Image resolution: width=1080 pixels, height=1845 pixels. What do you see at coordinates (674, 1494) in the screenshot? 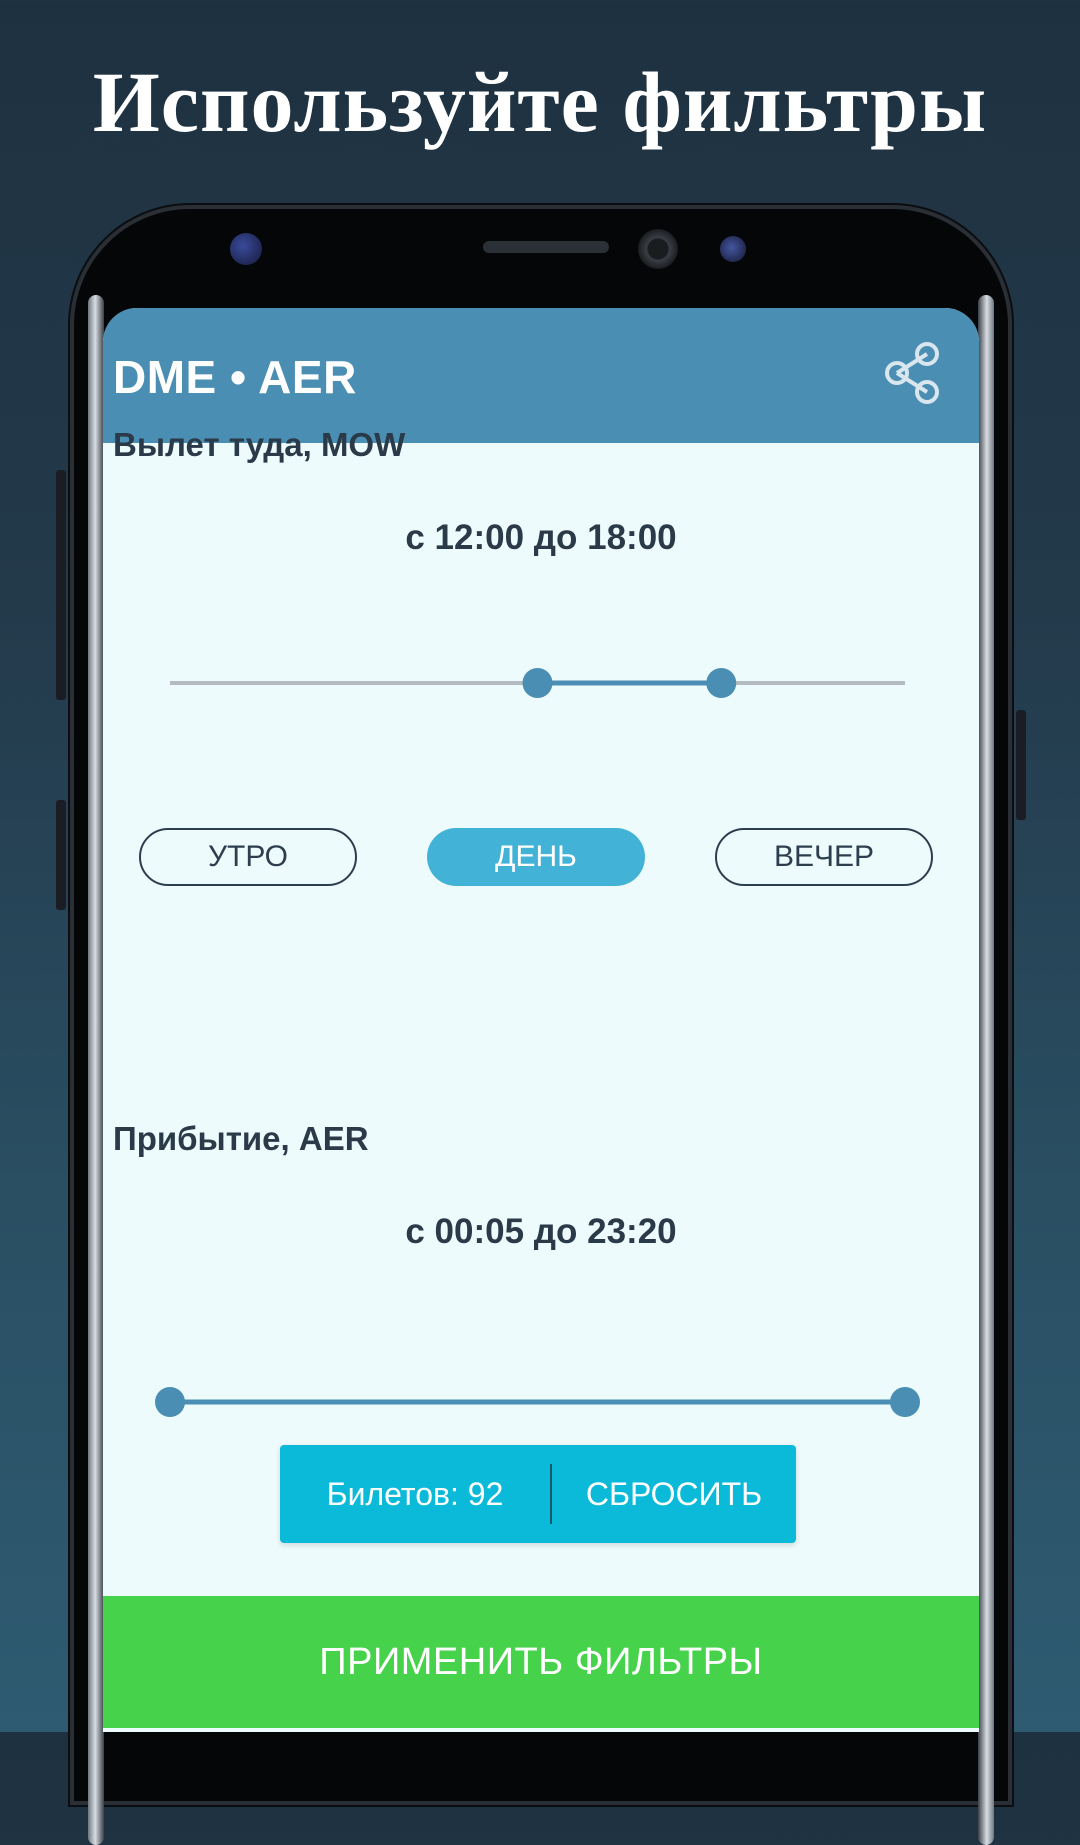
I see `reset-button: СБРОСИТЬ` at bounding box center [674, 1494].